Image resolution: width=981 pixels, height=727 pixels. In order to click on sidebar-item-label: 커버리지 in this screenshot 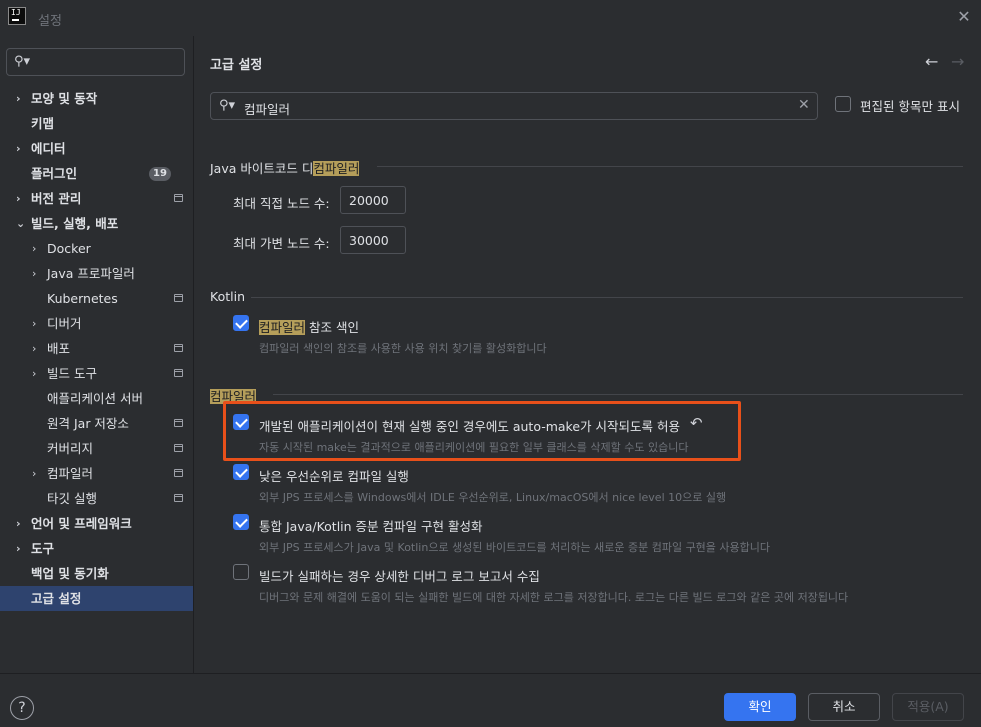, I will do `click(70, 448)`.